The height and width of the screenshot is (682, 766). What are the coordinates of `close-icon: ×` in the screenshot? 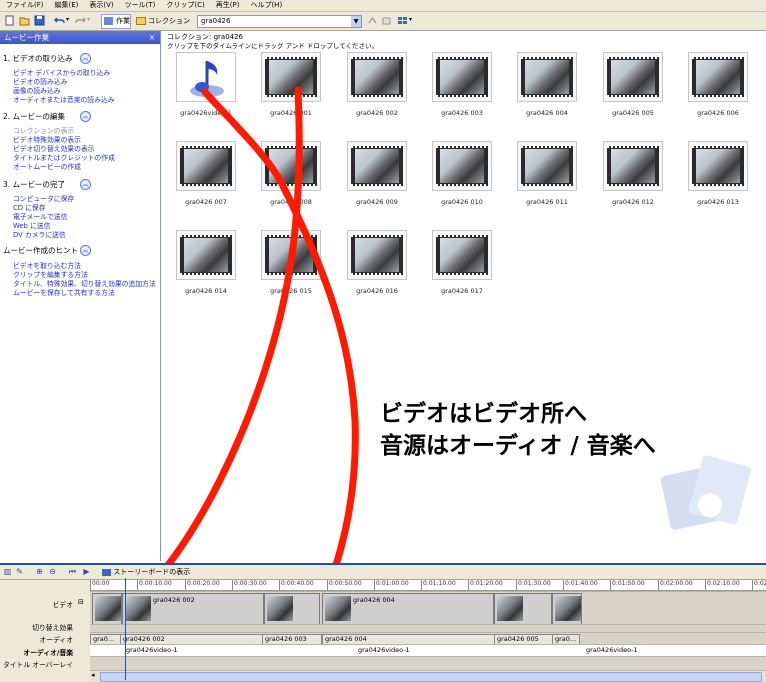 It's located at (152, 37).